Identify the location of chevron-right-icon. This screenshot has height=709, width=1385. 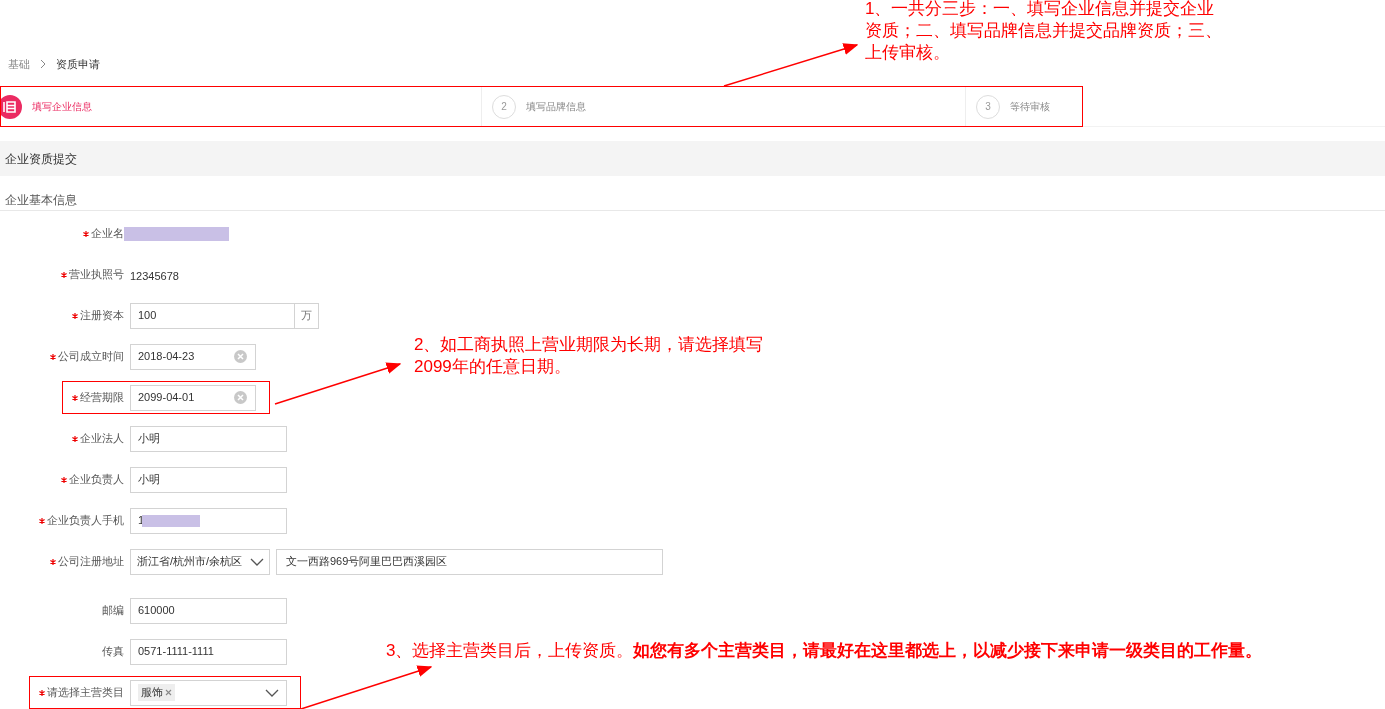
(43, 64).